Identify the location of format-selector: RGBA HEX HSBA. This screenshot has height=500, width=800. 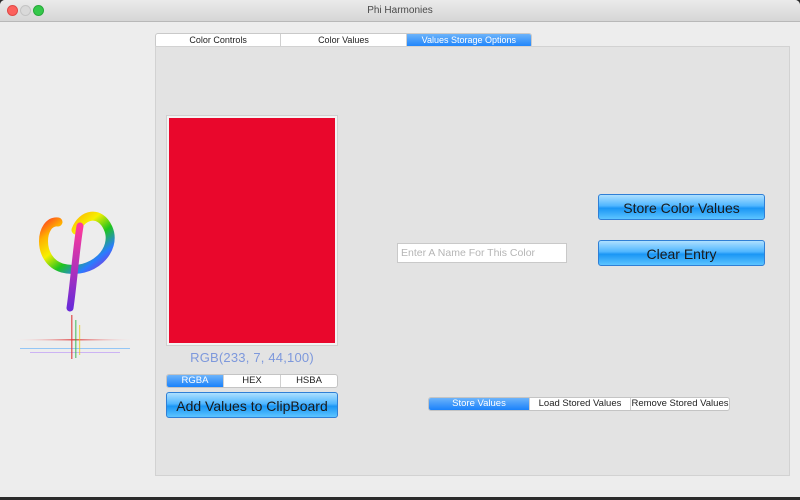
(252, 381).